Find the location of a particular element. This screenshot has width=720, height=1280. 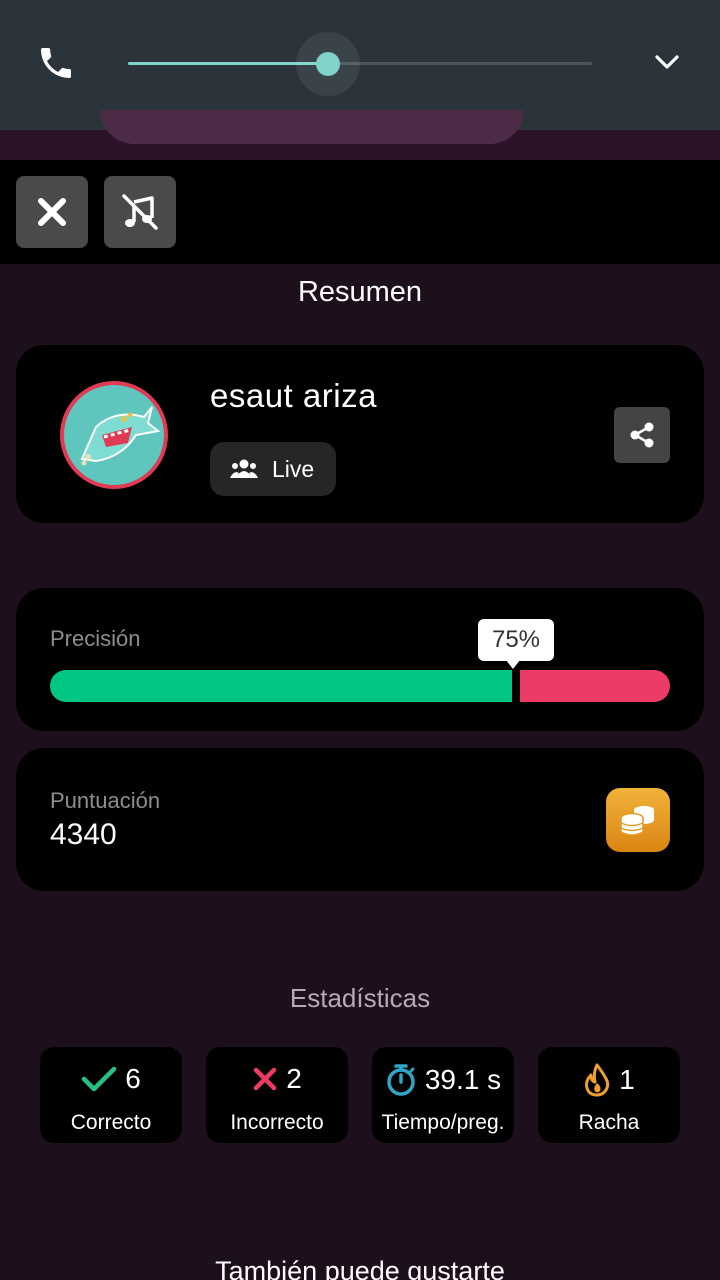

phone-icon is located at coordinates (56, 63).